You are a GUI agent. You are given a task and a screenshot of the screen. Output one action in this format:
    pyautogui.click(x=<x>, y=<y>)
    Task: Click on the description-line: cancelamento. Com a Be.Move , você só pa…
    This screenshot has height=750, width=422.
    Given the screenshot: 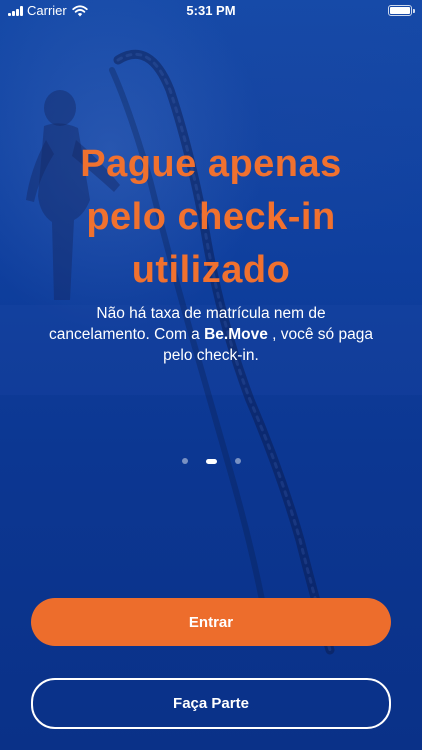 What is the action you would take?
    pyautogui.click(x=211, y=334)
    